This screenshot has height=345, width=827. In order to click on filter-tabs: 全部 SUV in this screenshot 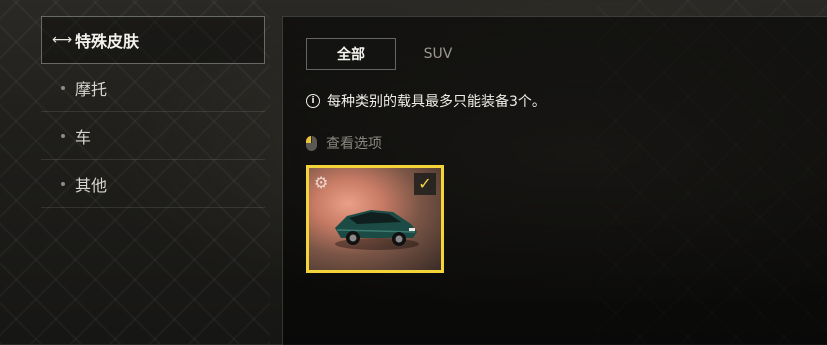, I will do `click(393, 54)`.